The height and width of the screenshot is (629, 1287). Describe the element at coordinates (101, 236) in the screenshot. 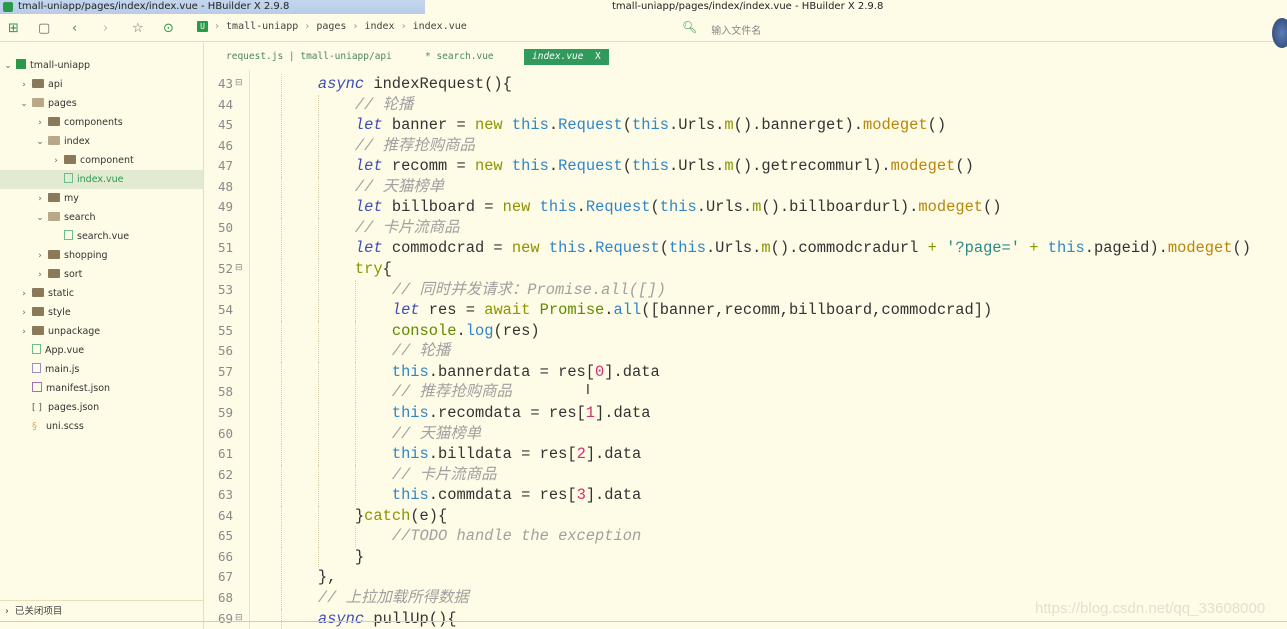

I see `tree-item: search.vue` at that location.